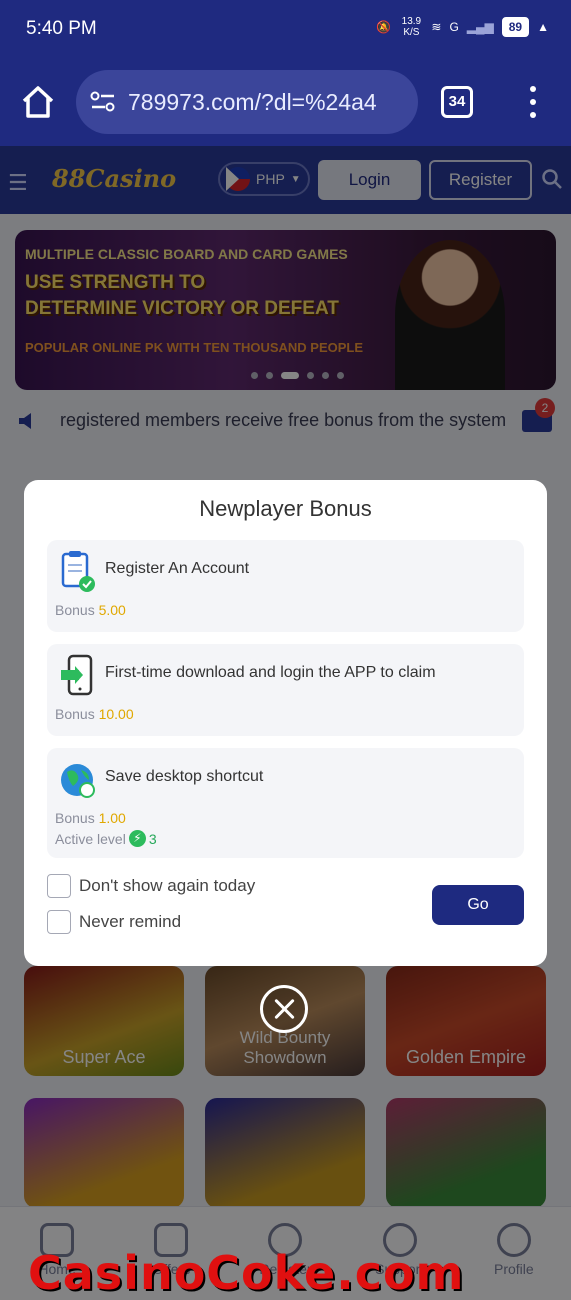 Image resolution: width=571 pixels, height=1300 pixels. Describe the element at coordinates (246, 1273) in the screenshot. I see `watermark-logo: CasinoCoke.com` at that location.